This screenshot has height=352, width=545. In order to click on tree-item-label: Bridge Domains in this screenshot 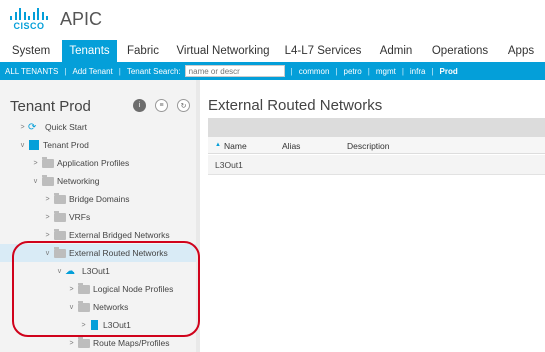, I will do `click(99, 199)`.